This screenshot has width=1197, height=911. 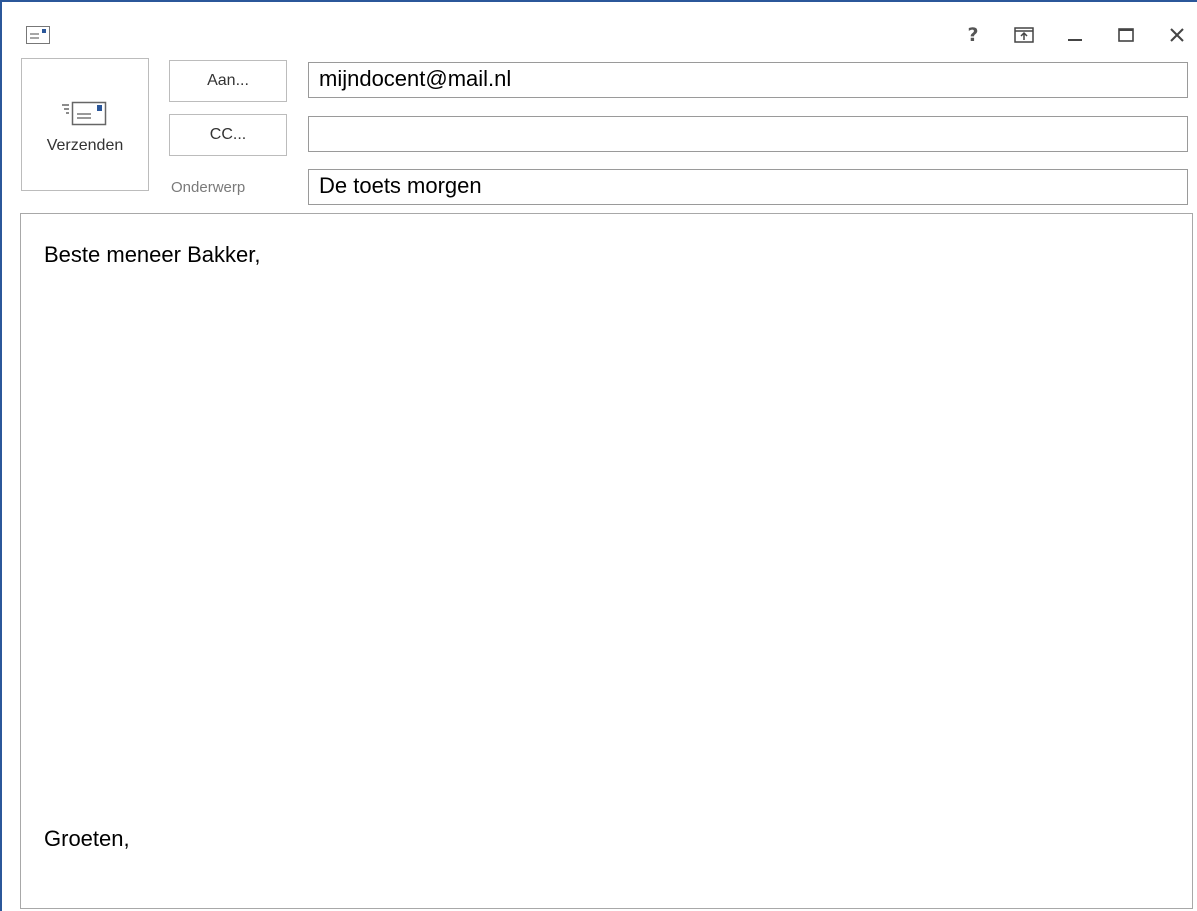 What do you see at coordinates (87, 838) in the screenshot?
I see `body-closing: Groeten,` at bounding box center [87, 838].